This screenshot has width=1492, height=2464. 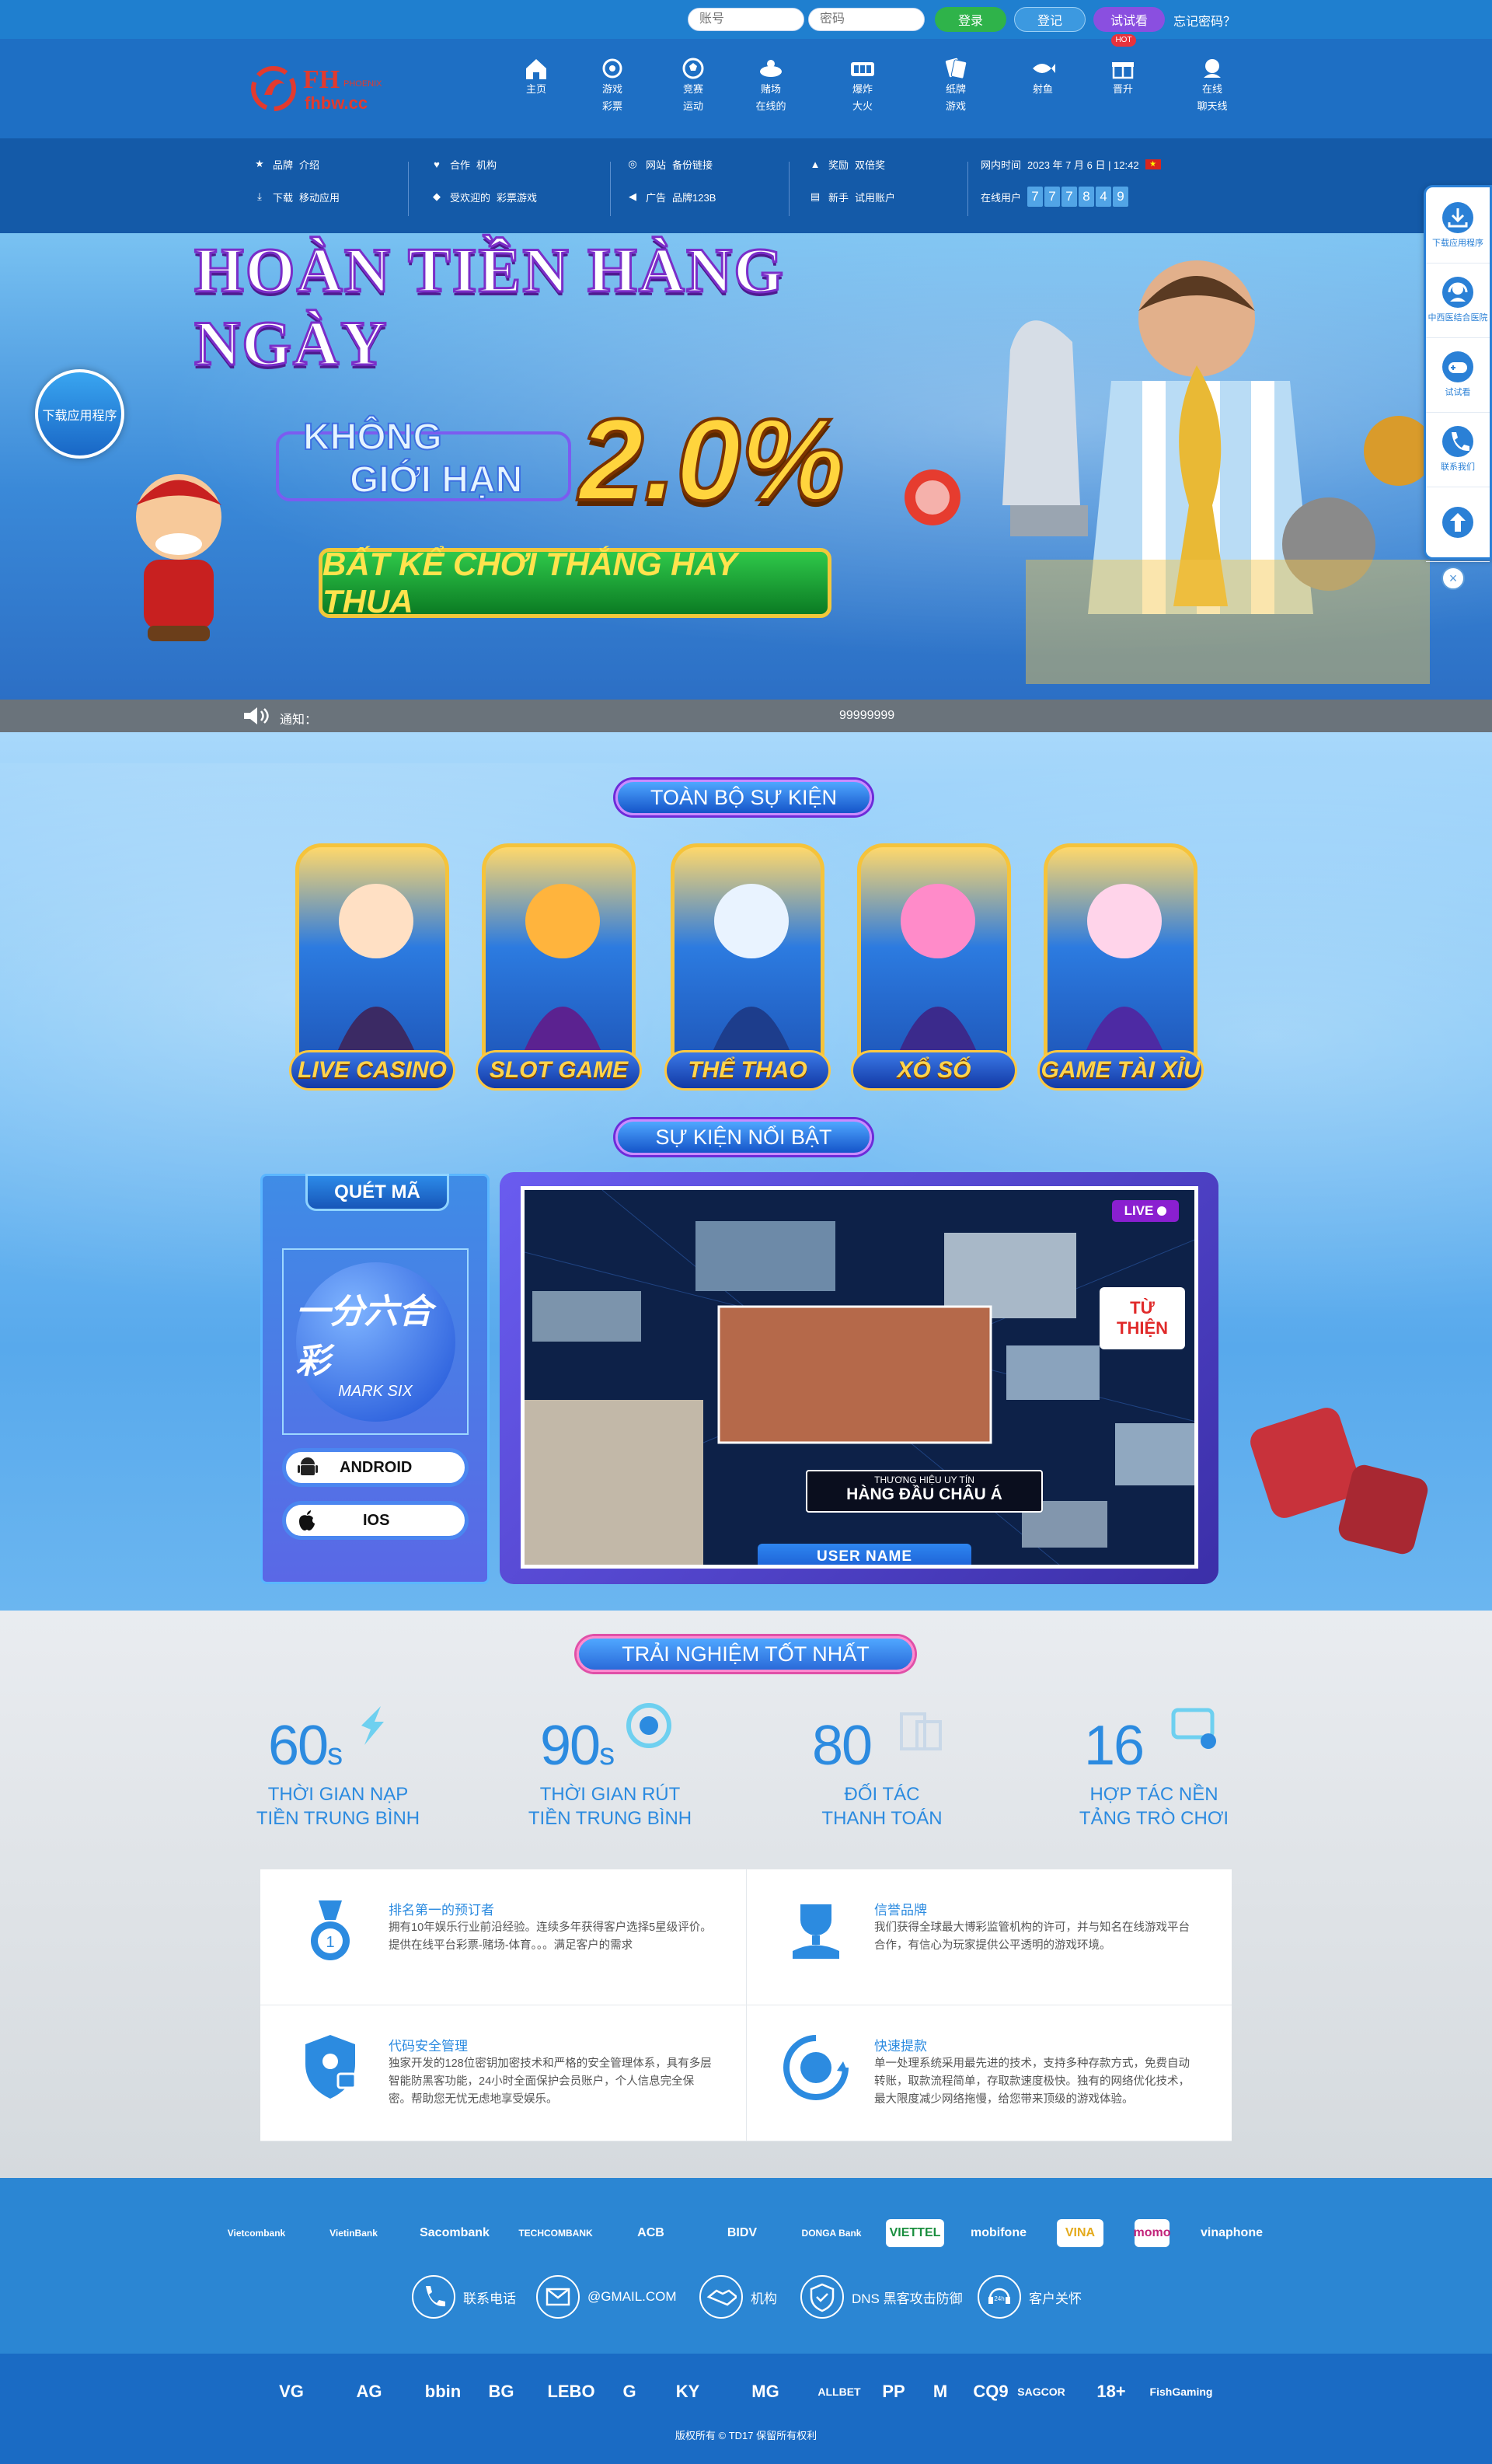 I want to click on nav-item: 爆炸 大火, so click(x=862, y=85).